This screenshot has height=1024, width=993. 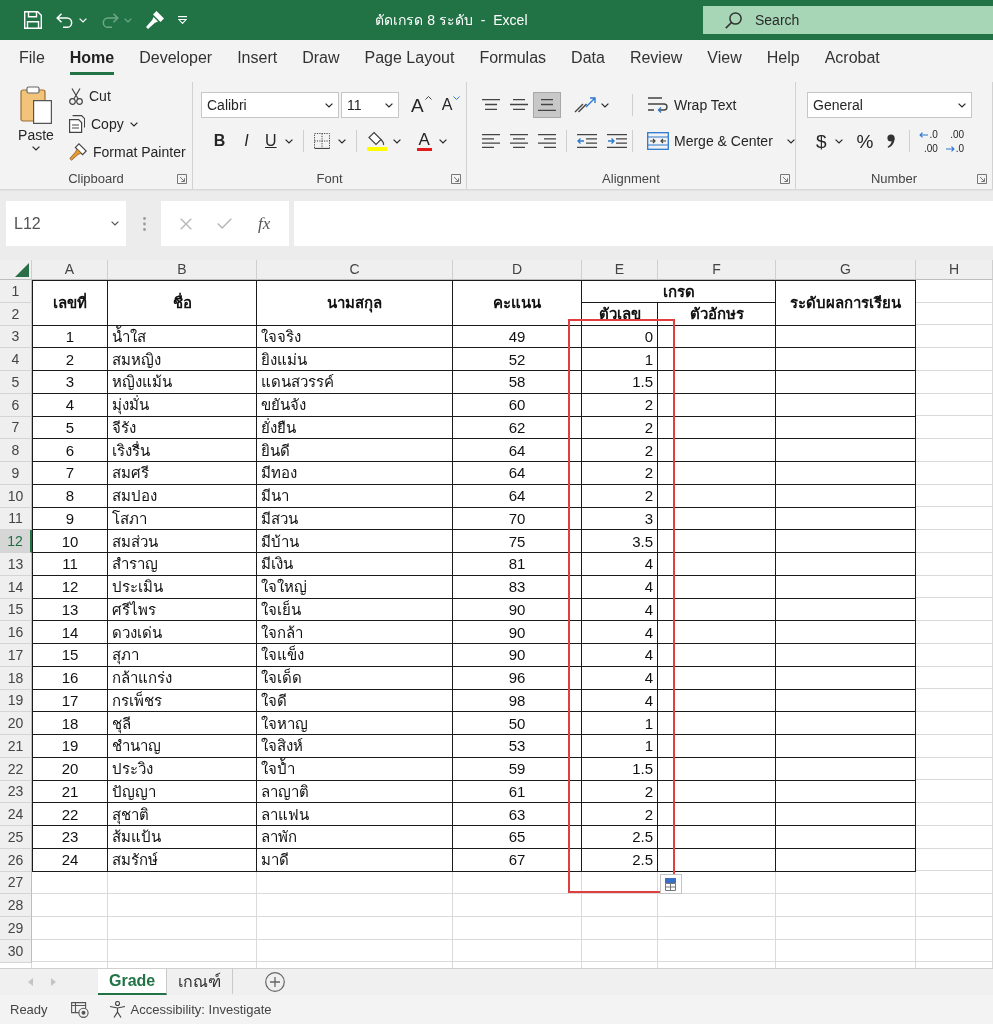 I want to click on row-header: 28, so click(x=16, y=905).